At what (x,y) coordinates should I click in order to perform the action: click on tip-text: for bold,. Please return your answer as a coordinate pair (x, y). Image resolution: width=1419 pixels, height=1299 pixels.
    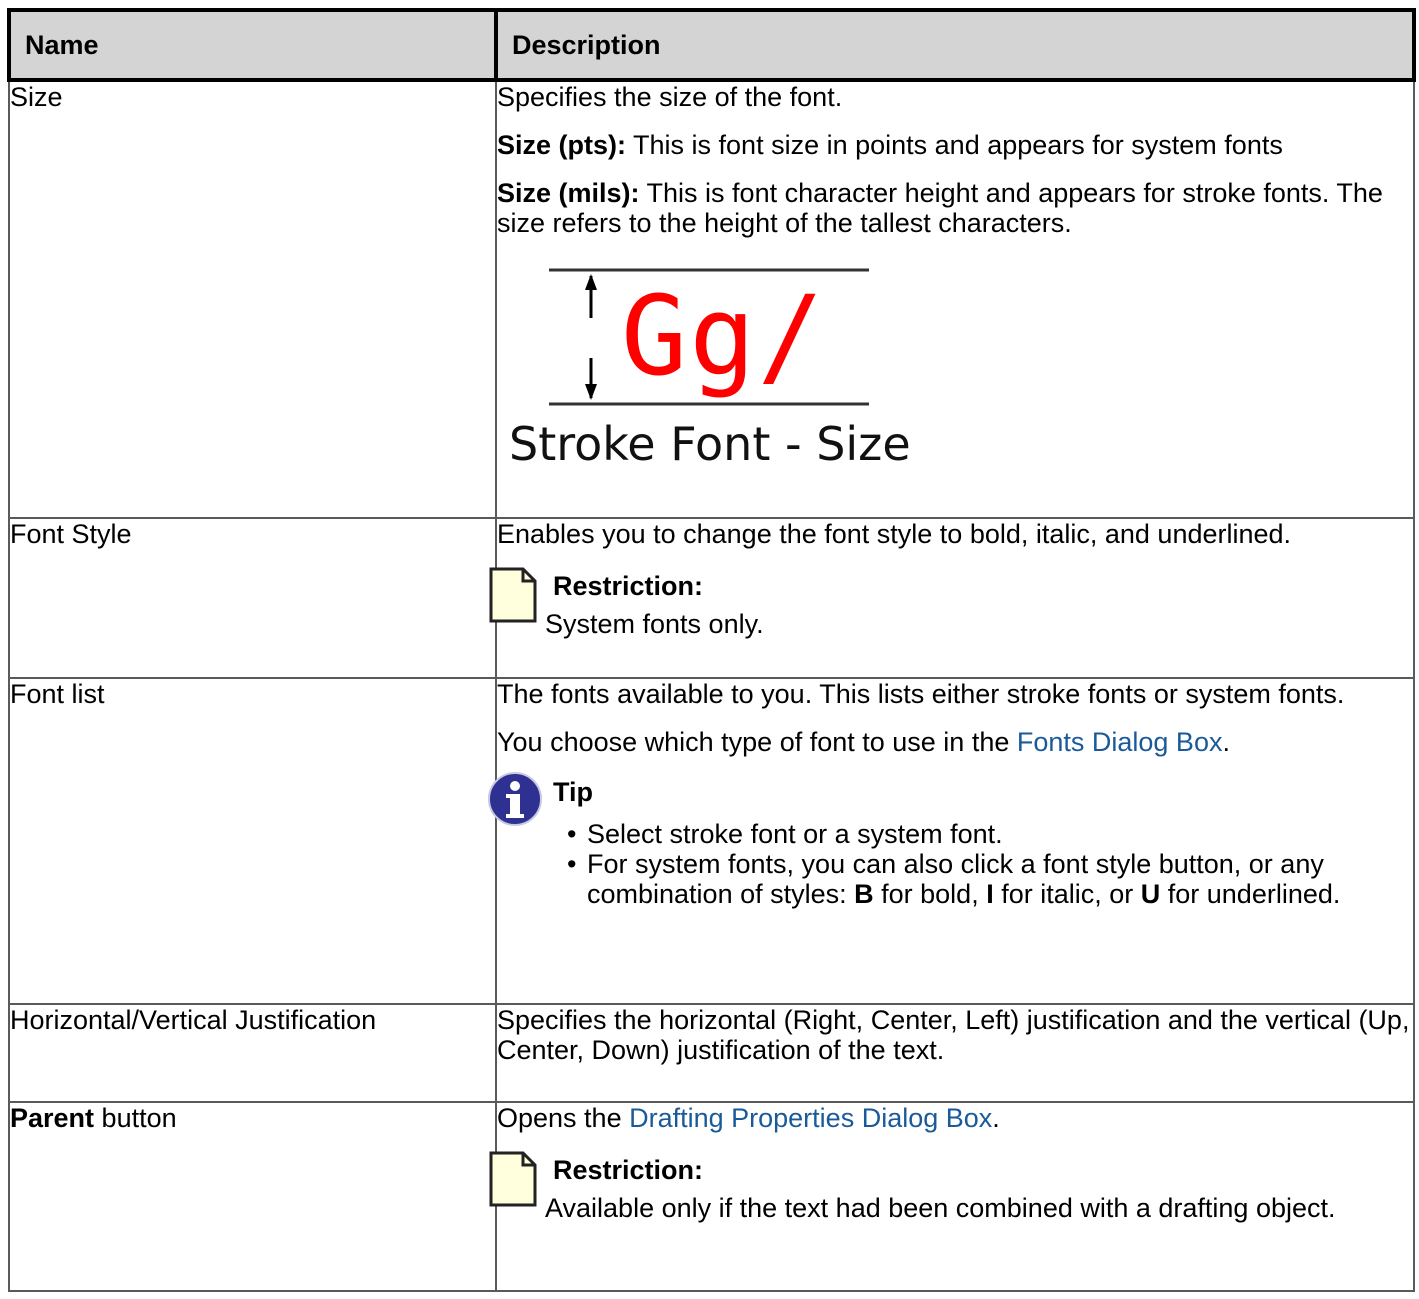
    Looking at the image, I should click on (930, 894).